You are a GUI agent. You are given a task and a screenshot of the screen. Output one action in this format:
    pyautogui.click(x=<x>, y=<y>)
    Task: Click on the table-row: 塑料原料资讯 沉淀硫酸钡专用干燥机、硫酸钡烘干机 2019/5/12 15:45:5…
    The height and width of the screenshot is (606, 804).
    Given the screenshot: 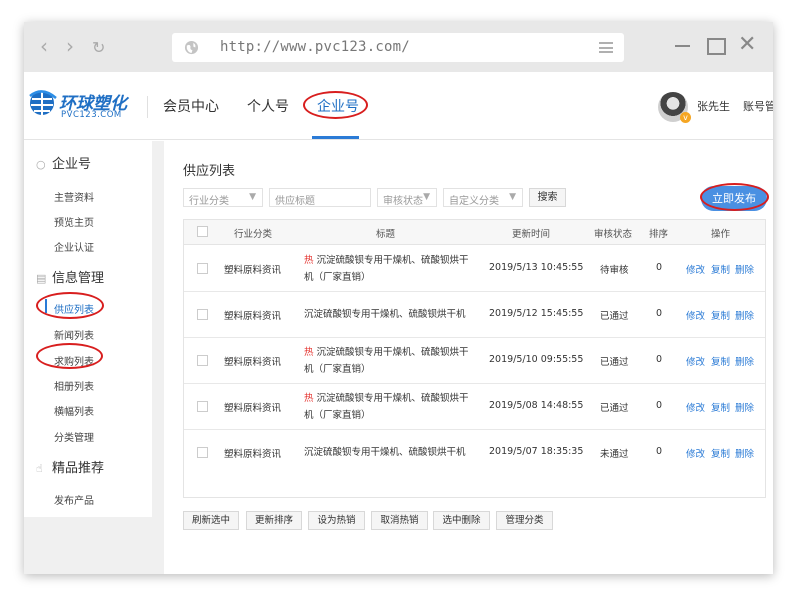 What is the action you would take?
    pyautogui.click(x=474, y=315)
    